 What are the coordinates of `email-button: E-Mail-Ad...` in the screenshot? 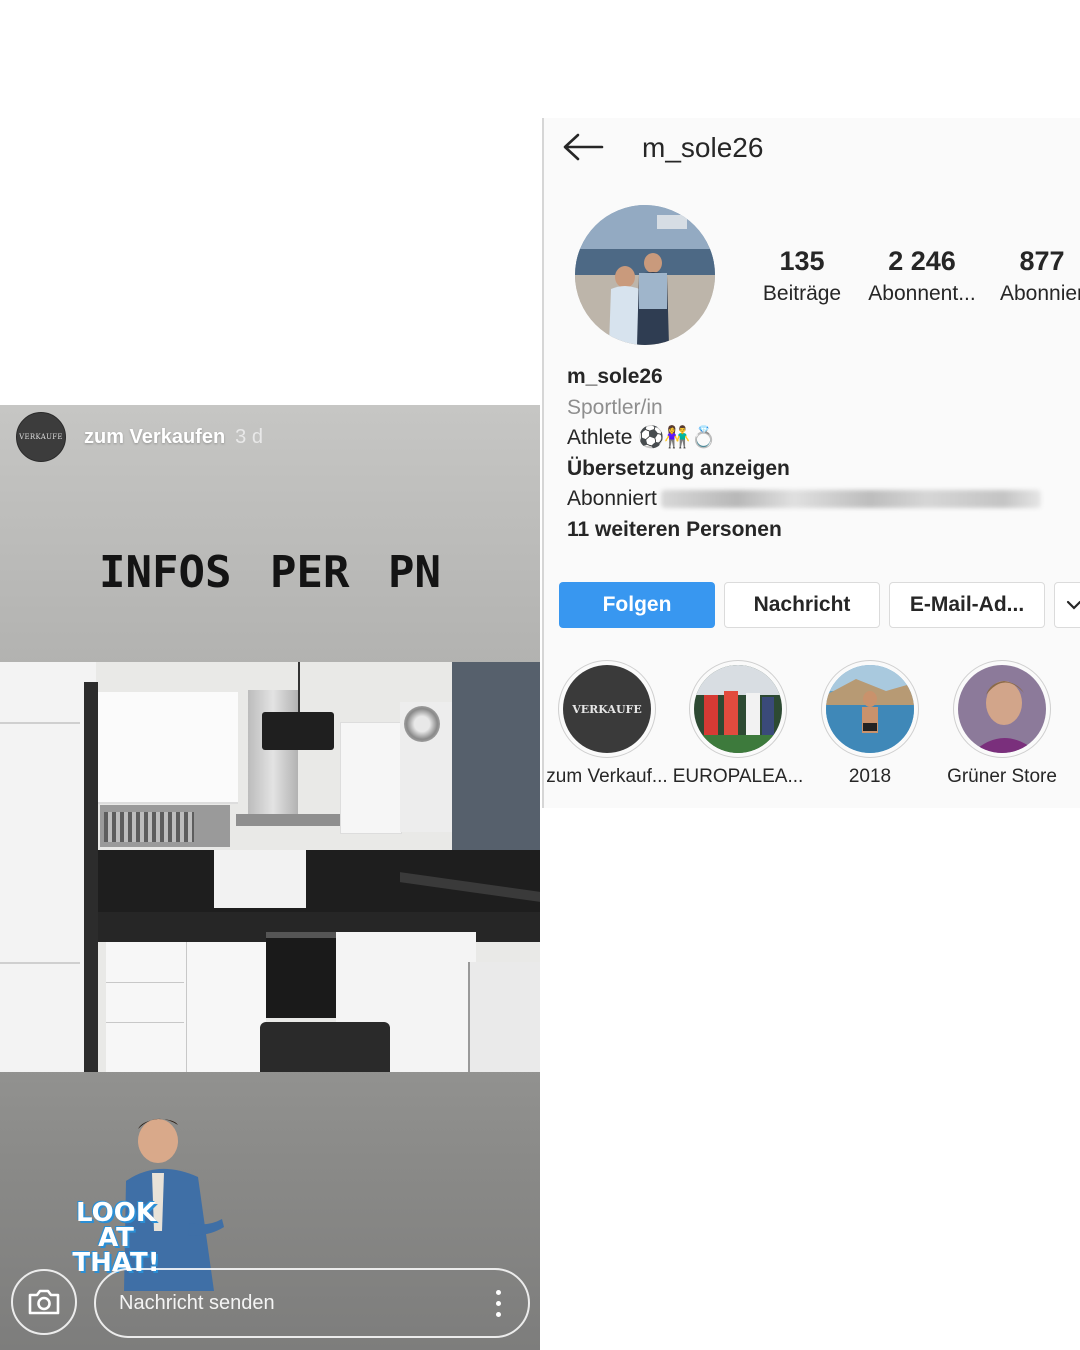 It's located at (967, 605).